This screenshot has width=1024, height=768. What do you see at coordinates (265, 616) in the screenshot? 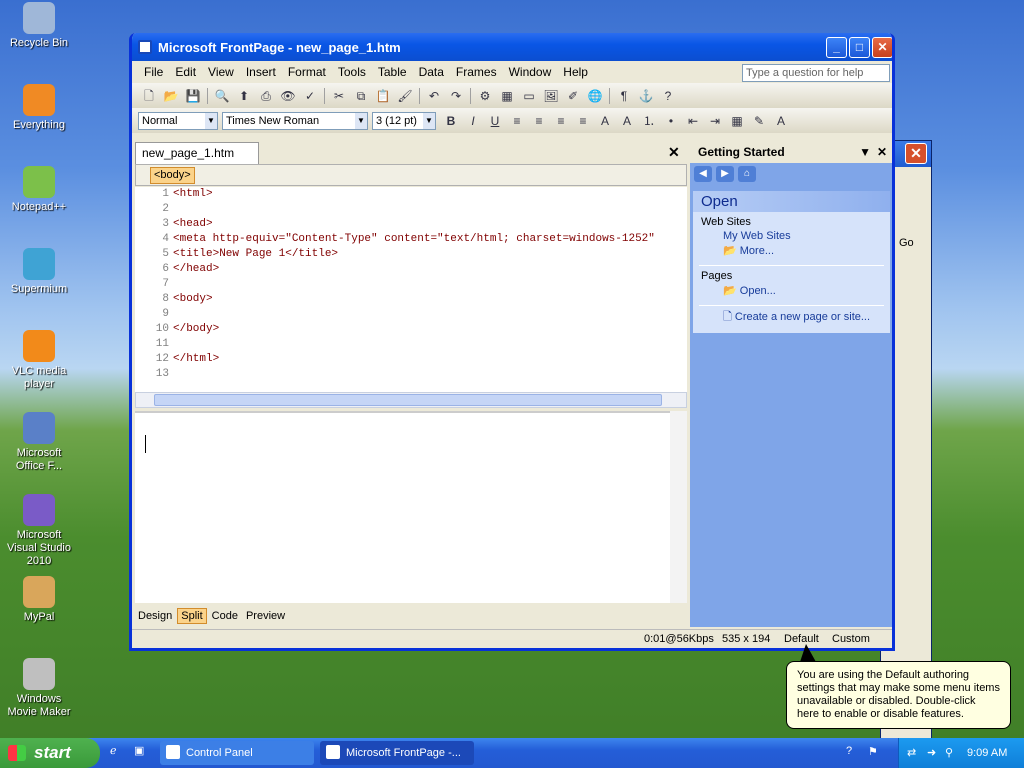
I see `view-tab-preview: Preview` at bounding box center [265, 616].